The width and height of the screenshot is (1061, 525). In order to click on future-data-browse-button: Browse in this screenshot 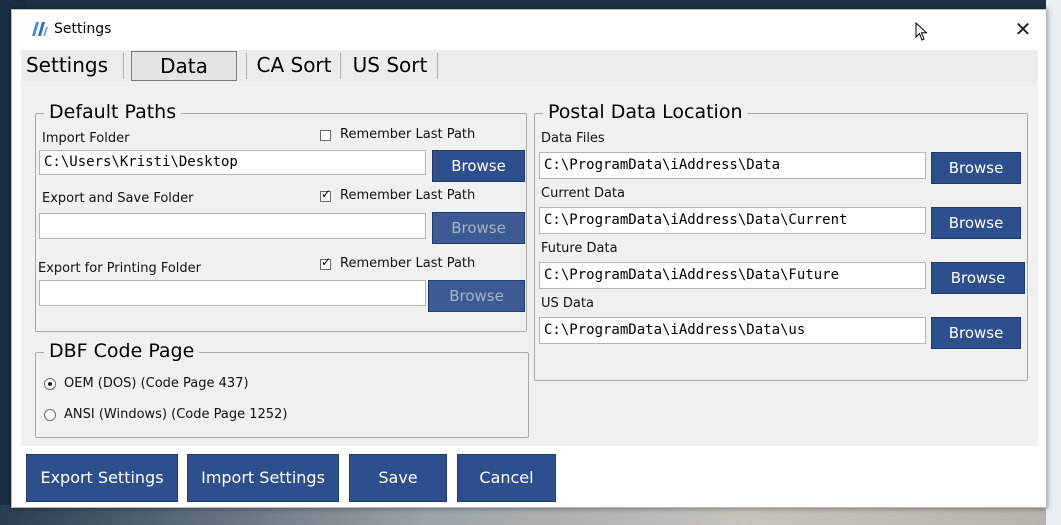, I will do `click(978, 278)`.